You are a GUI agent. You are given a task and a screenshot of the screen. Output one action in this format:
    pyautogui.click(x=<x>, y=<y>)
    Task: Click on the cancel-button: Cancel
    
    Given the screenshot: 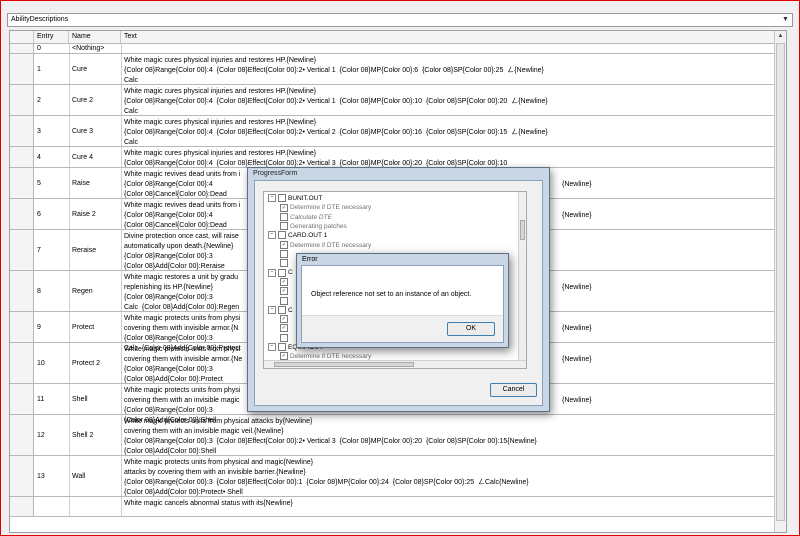 What is the action you would take?
    pyautogui.click(x=513, y=390)
    